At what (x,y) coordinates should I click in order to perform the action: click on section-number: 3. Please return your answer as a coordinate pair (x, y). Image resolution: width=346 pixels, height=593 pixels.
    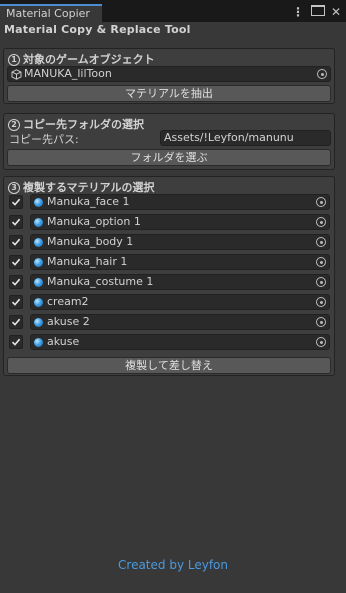
    Looking at the image, I should click on (14, 188).